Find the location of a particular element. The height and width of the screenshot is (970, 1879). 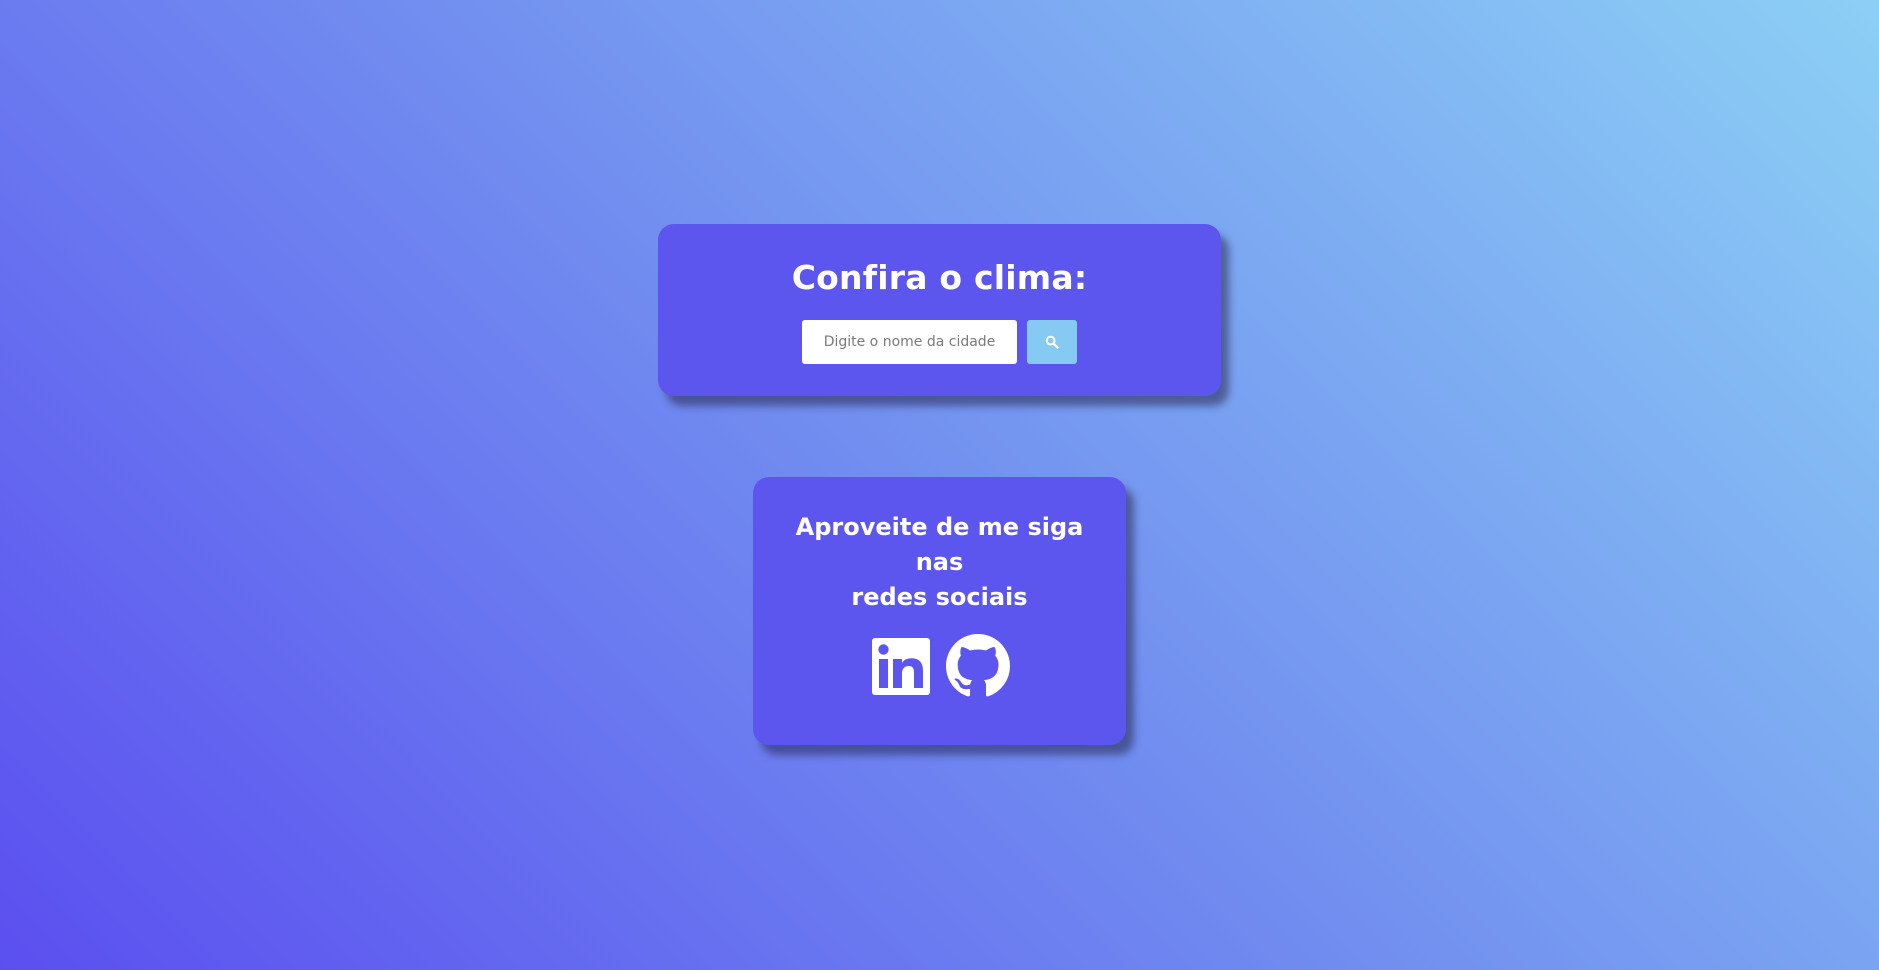

github-link is located at coordinates (977, 668).